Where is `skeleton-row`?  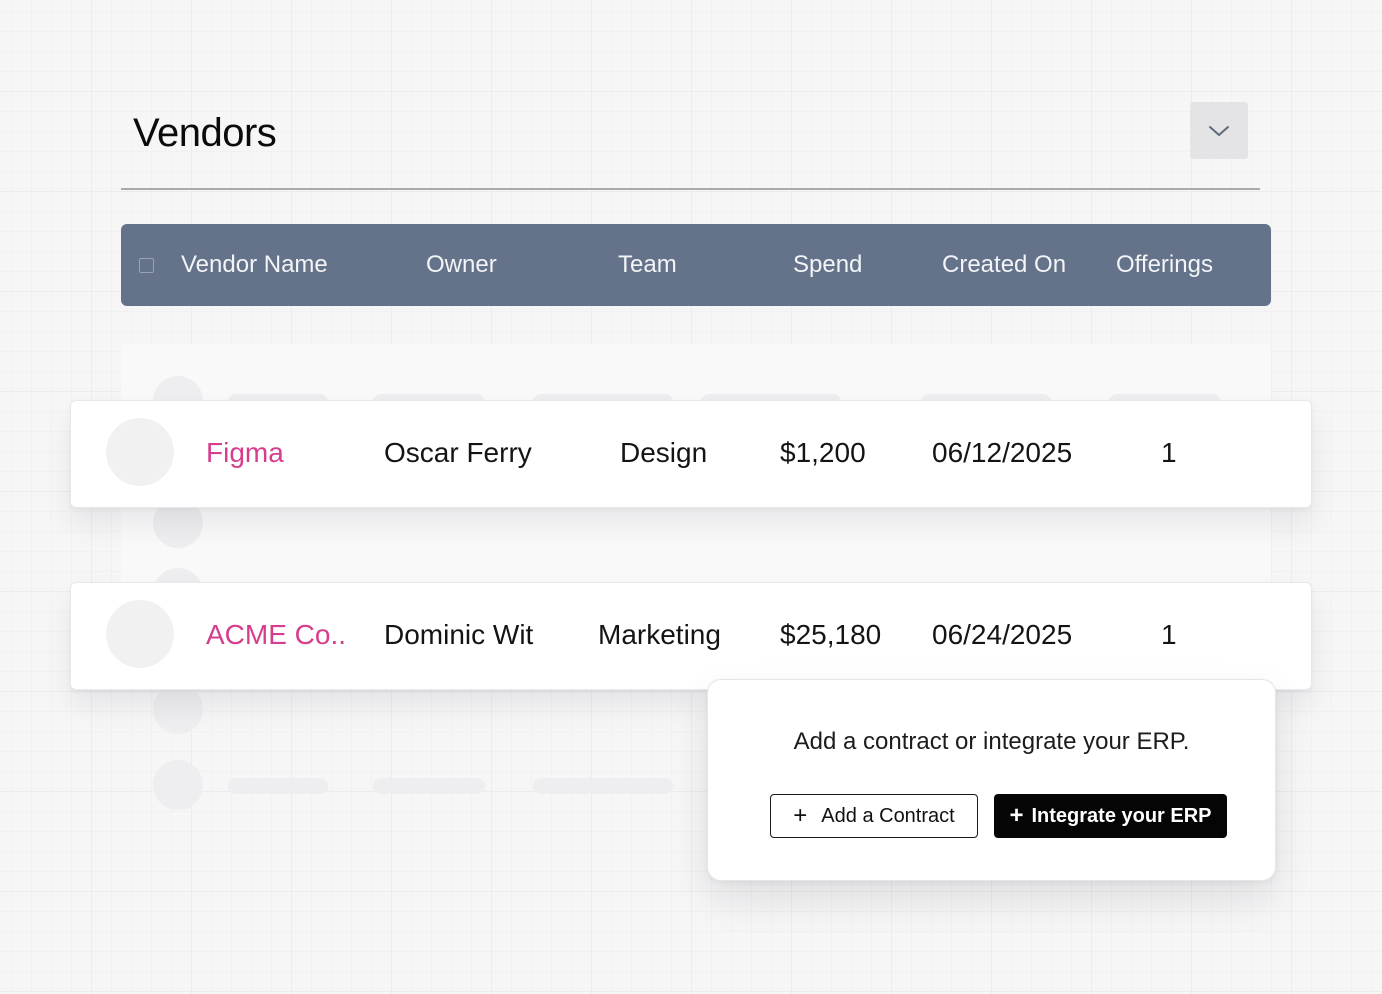 skeleton-row is located at coordinates (696, 558).